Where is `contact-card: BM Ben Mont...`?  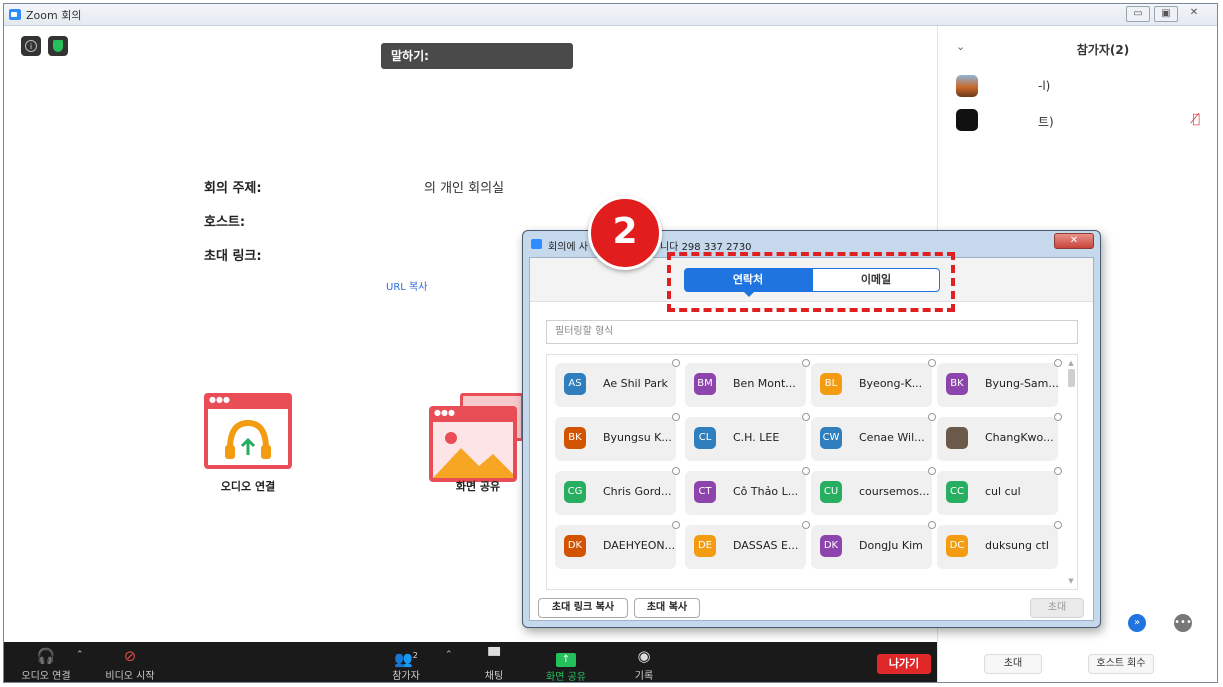 contact-card: BM Ben Mont... is located at coordinates (747, 383).